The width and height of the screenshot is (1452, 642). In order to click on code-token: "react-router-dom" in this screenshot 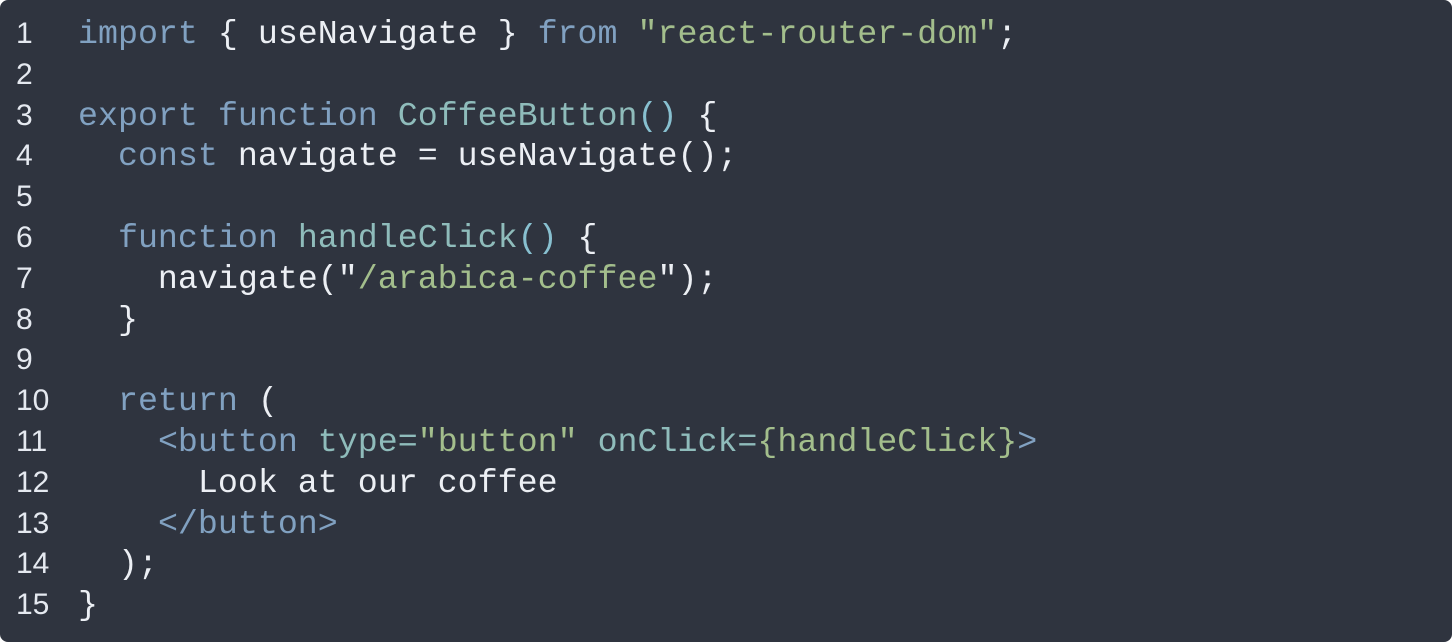, I will do `click(817, 34)`.